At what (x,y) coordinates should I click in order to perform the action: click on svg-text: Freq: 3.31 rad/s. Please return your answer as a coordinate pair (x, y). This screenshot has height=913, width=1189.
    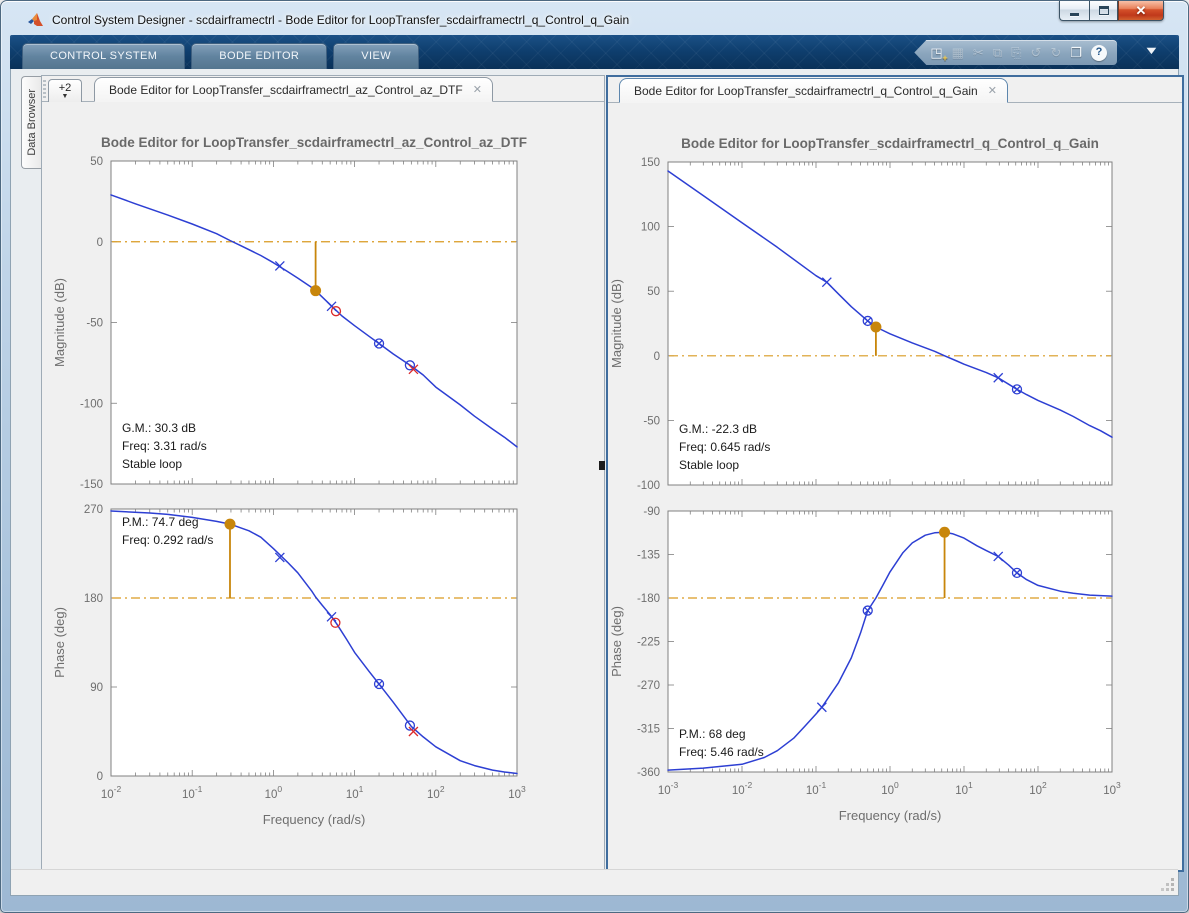
    Looking at the image, I should click on (164, 446).